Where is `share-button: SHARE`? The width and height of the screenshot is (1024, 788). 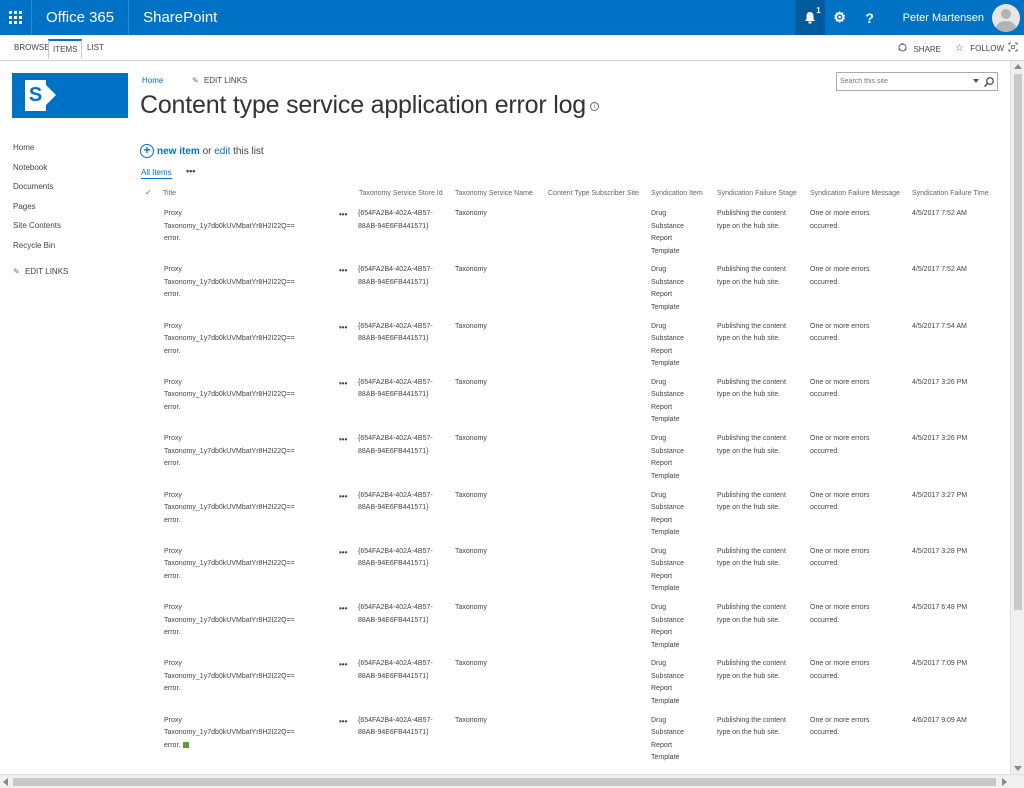 share-button: SHARE is located at coordinates (919, 48).